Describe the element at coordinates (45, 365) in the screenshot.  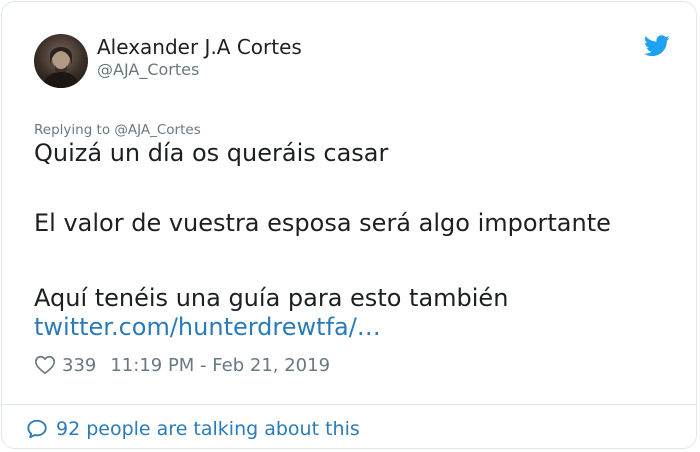
I see `heart-icon` at that location.